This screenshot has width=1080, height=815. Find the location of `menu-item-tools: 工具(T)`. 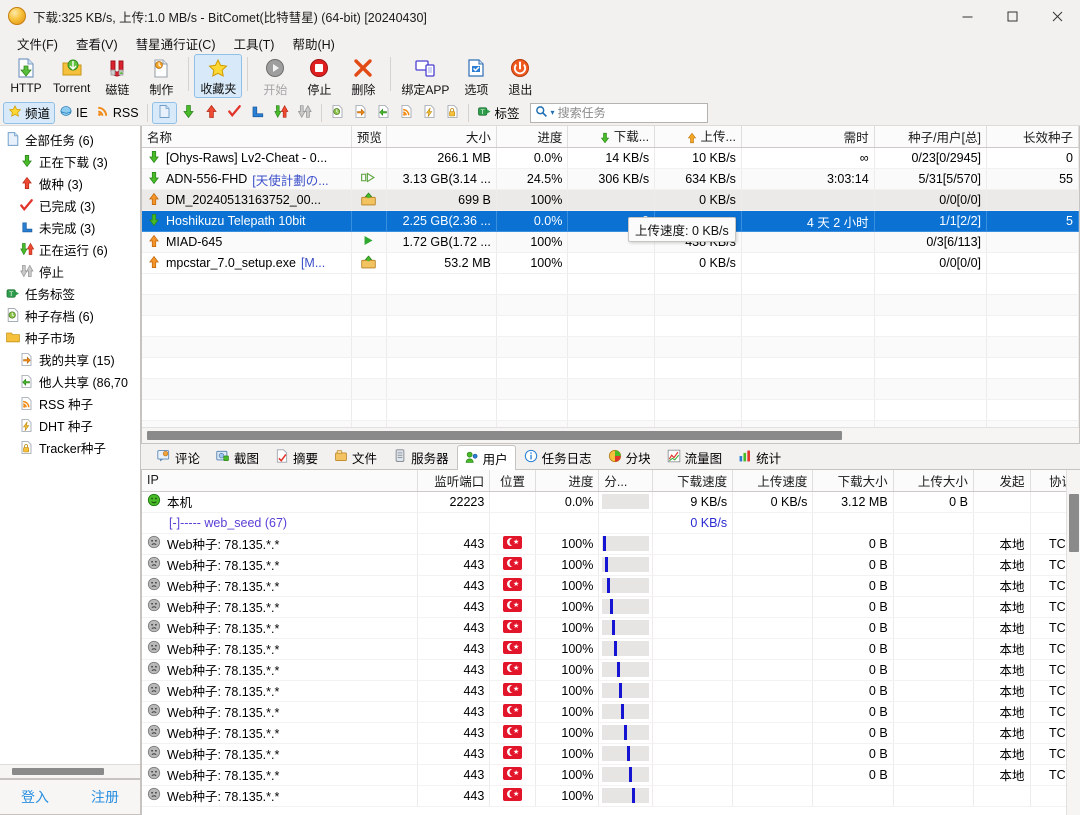

menu-item-tools: 工具(T) is located at coordinates (254, 43).